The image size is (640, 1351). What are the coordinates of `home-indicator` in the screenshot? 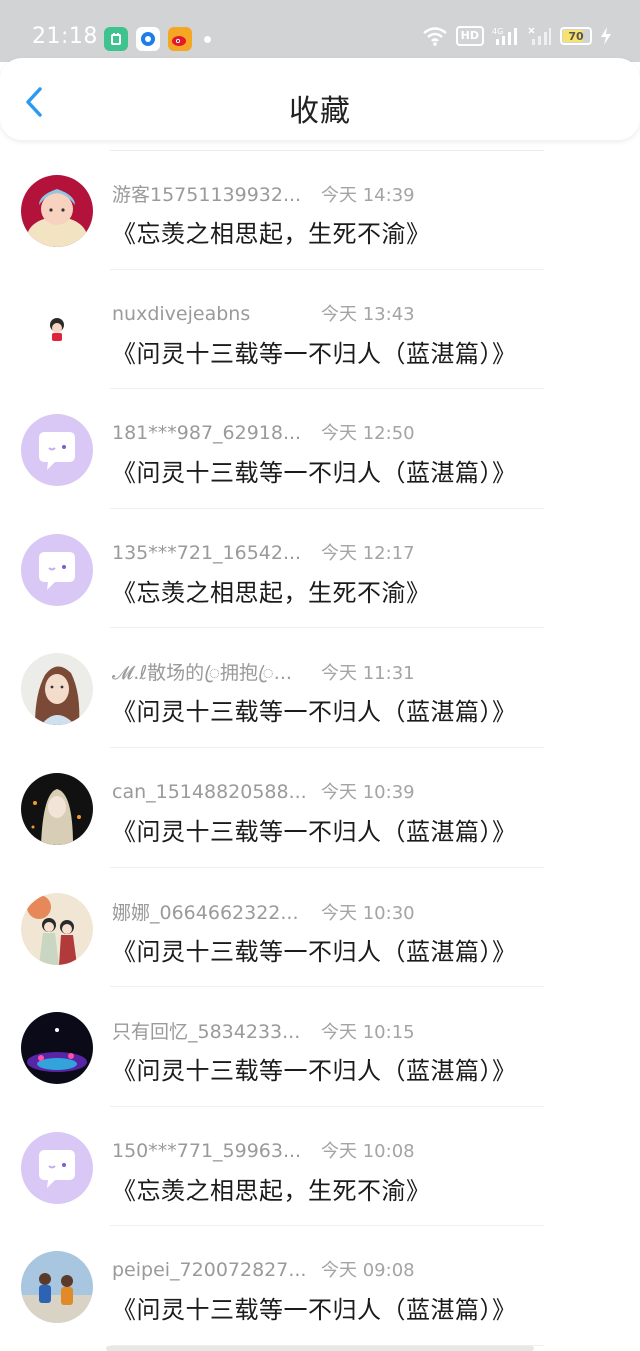 It's located at (320, 1348).